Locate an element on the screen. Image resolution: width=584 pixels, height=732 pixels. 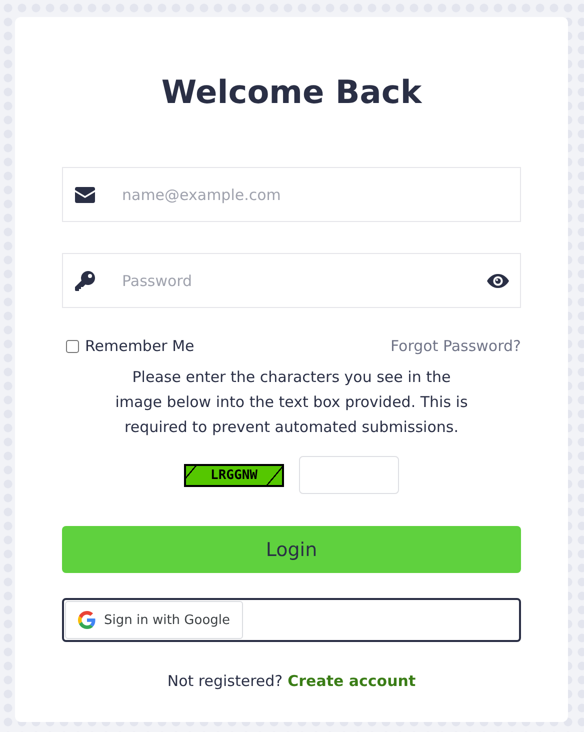
page-title: Welcome Back is located at coordinates (291, 92).